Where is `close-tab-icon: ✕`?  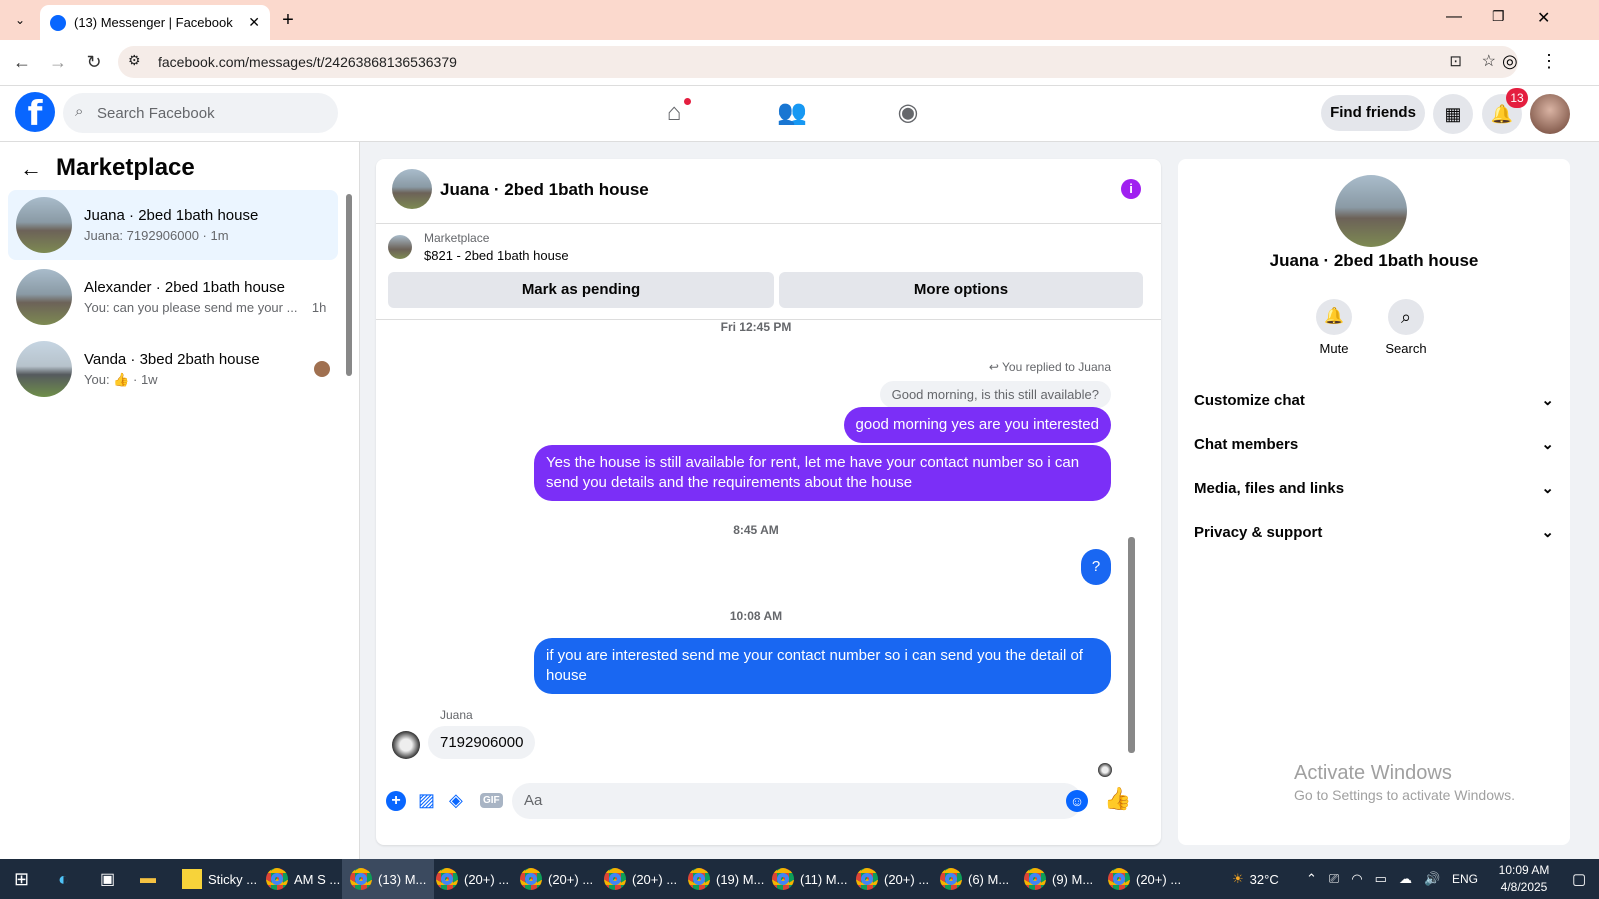
close-tab-icon: ✕ is located at coordinates (254, 22).